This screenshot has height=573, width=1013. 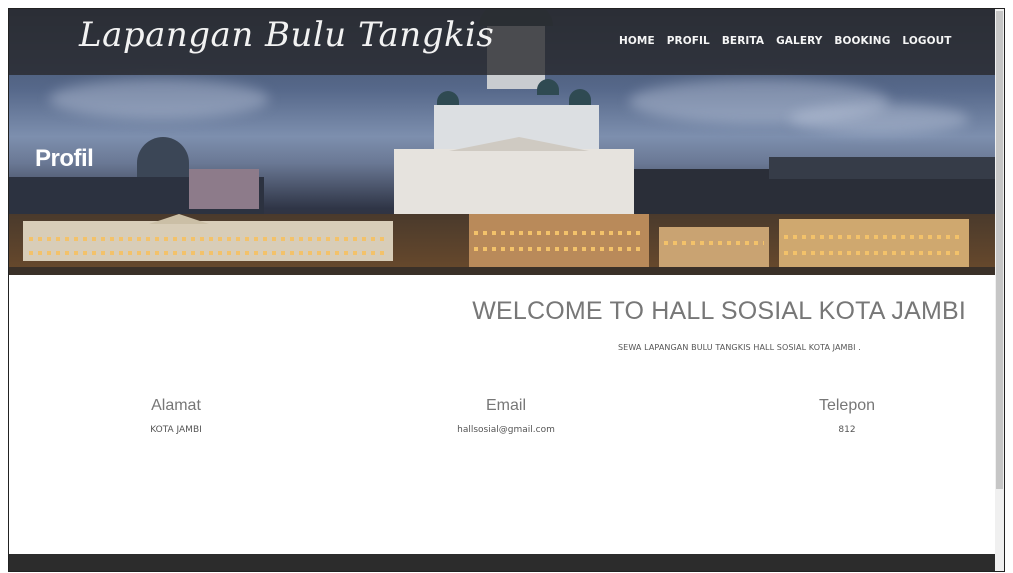 What do you see at coordinates (64, 158) in the screenshot?
I see `page-title: Profil` at bounding box center [64, 158].